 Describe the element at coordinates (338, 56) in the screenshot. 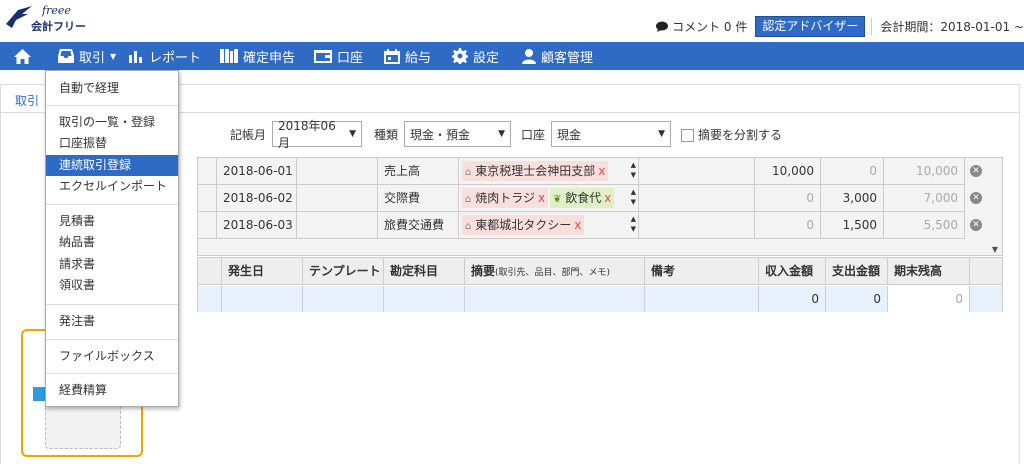

I see `nav-accounts: 口座` at that location.